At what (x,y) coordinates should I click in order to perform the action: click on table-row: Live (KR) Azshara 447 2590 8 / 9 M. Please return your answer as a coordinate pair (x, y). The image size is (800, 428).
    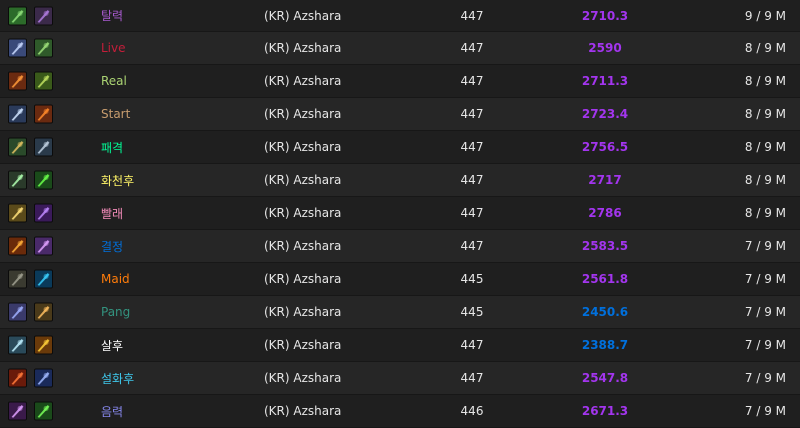
    Looking at the image, I should click on (400, 48).